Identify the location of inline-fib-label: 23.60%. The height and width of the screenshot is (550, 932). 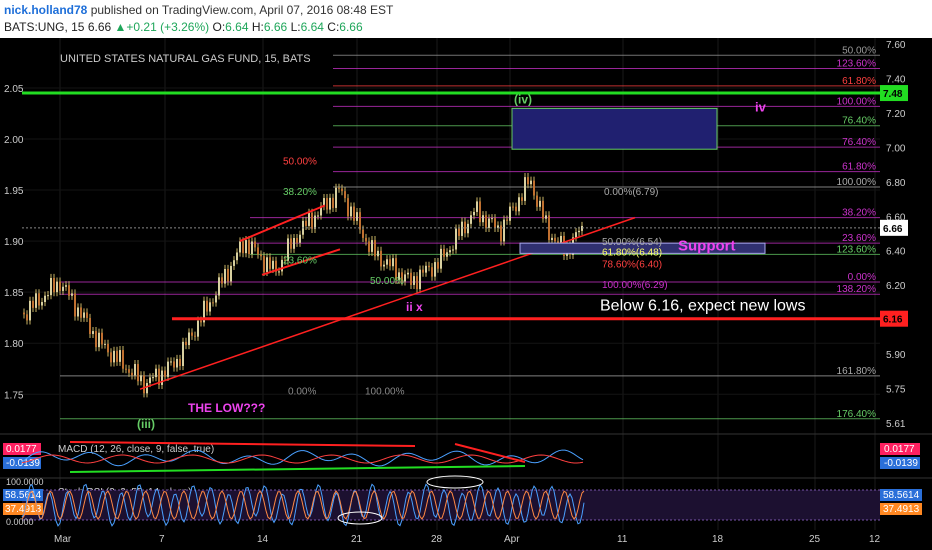
(300, 261).